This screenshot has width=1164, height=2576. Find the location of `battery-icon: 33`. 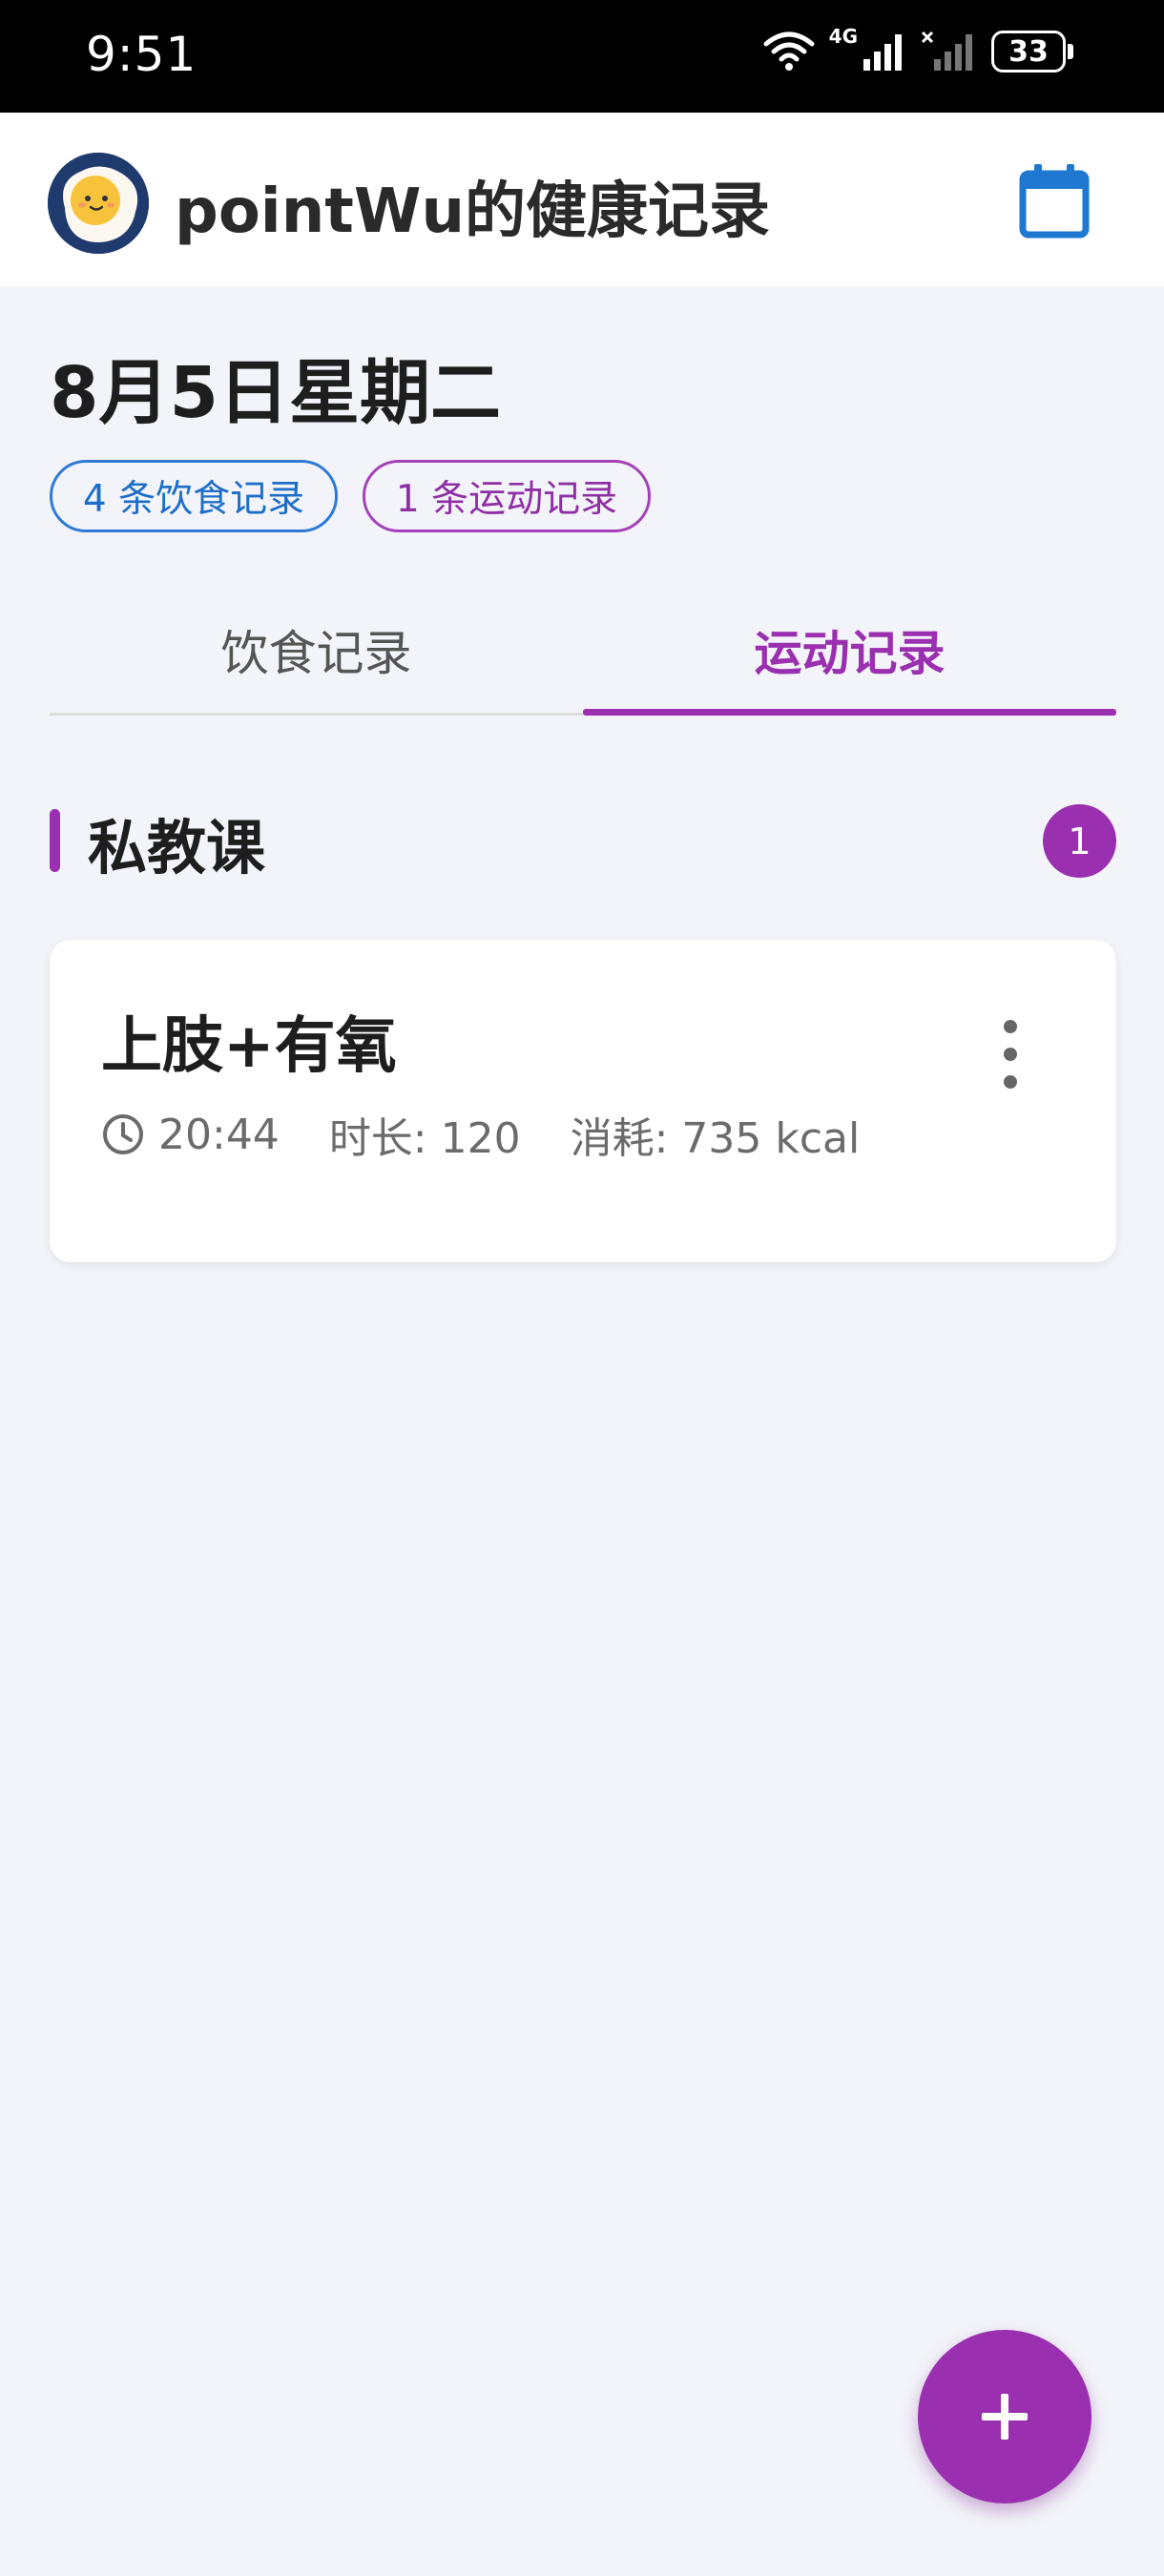

battery-icon: 33 is located at coordinates (1032, 52).